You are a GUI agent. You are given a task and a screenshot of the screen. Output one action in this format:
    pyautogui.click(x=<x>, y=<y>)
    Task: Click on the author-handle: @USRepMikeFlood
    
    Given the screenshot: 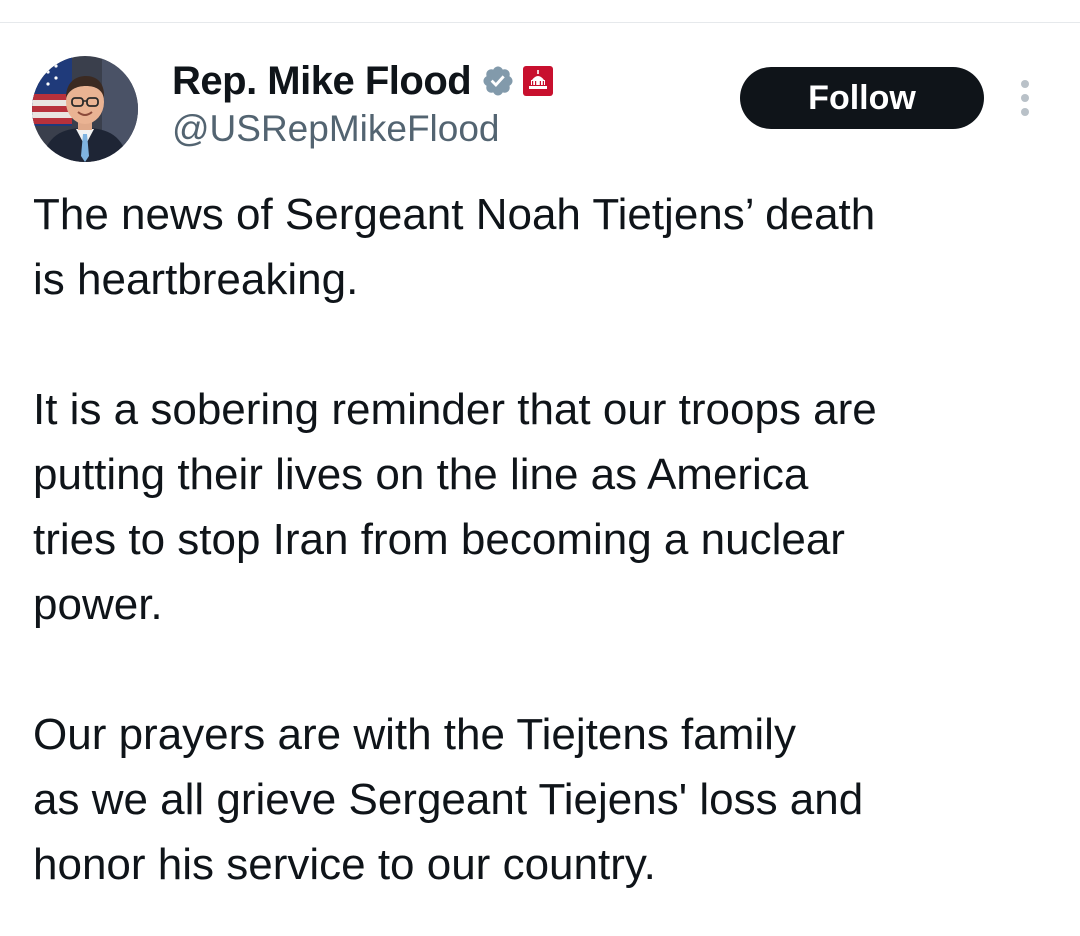 What is the action you would take?
    pyautogui.click(x=336, y=129)
    